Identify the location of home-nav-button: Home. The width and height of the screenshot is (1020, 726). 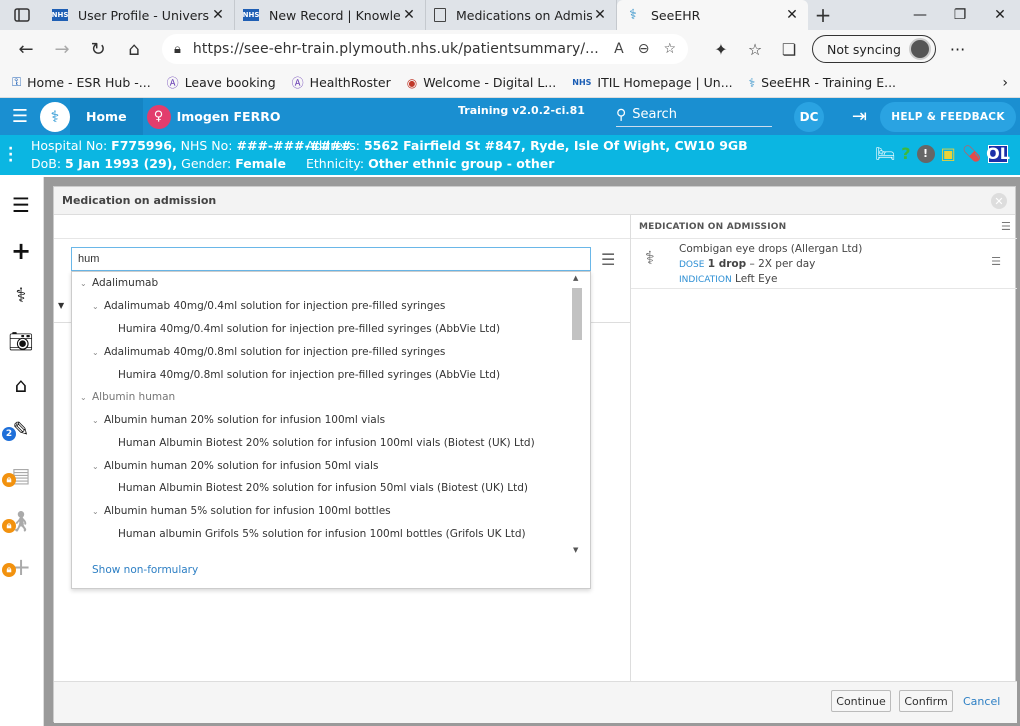
(106, 116).